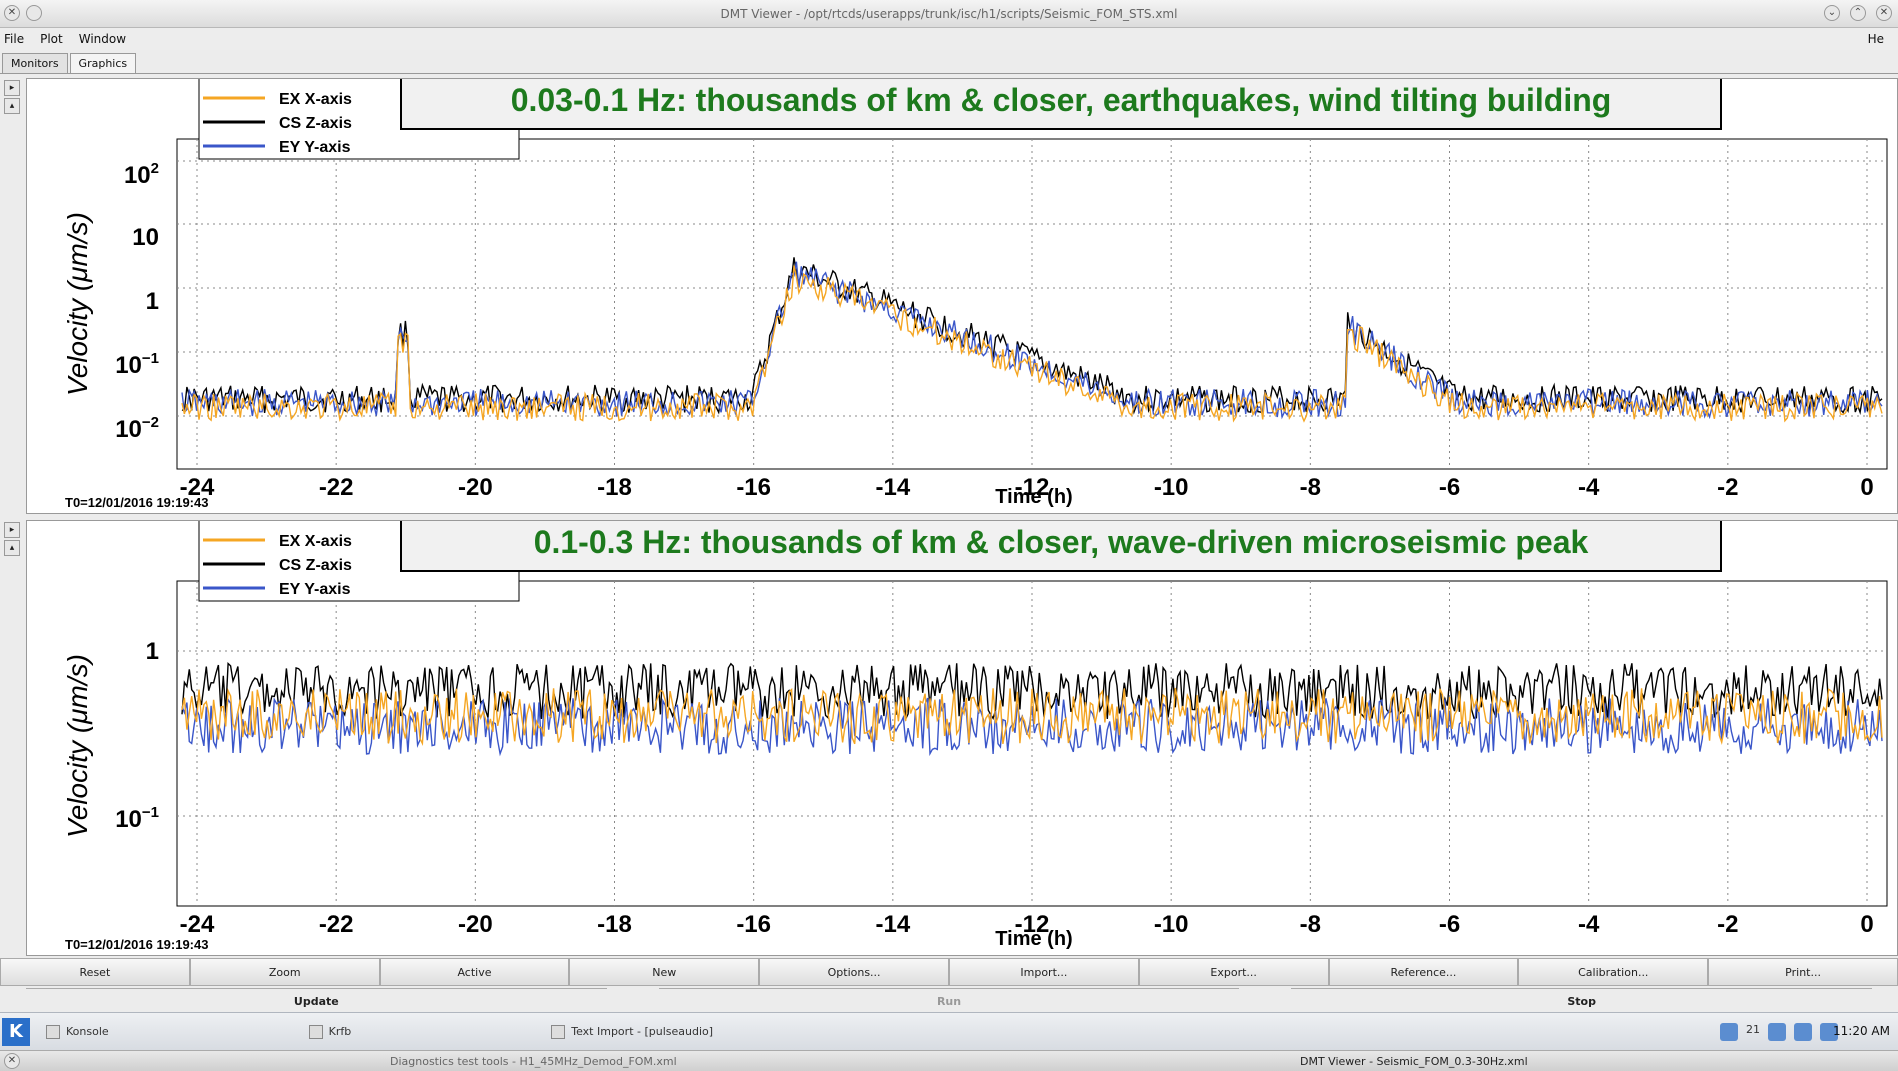  Describe the element at coordinates (12, 1061) in the screenshot. I see `x-icon: ✕` at that location.